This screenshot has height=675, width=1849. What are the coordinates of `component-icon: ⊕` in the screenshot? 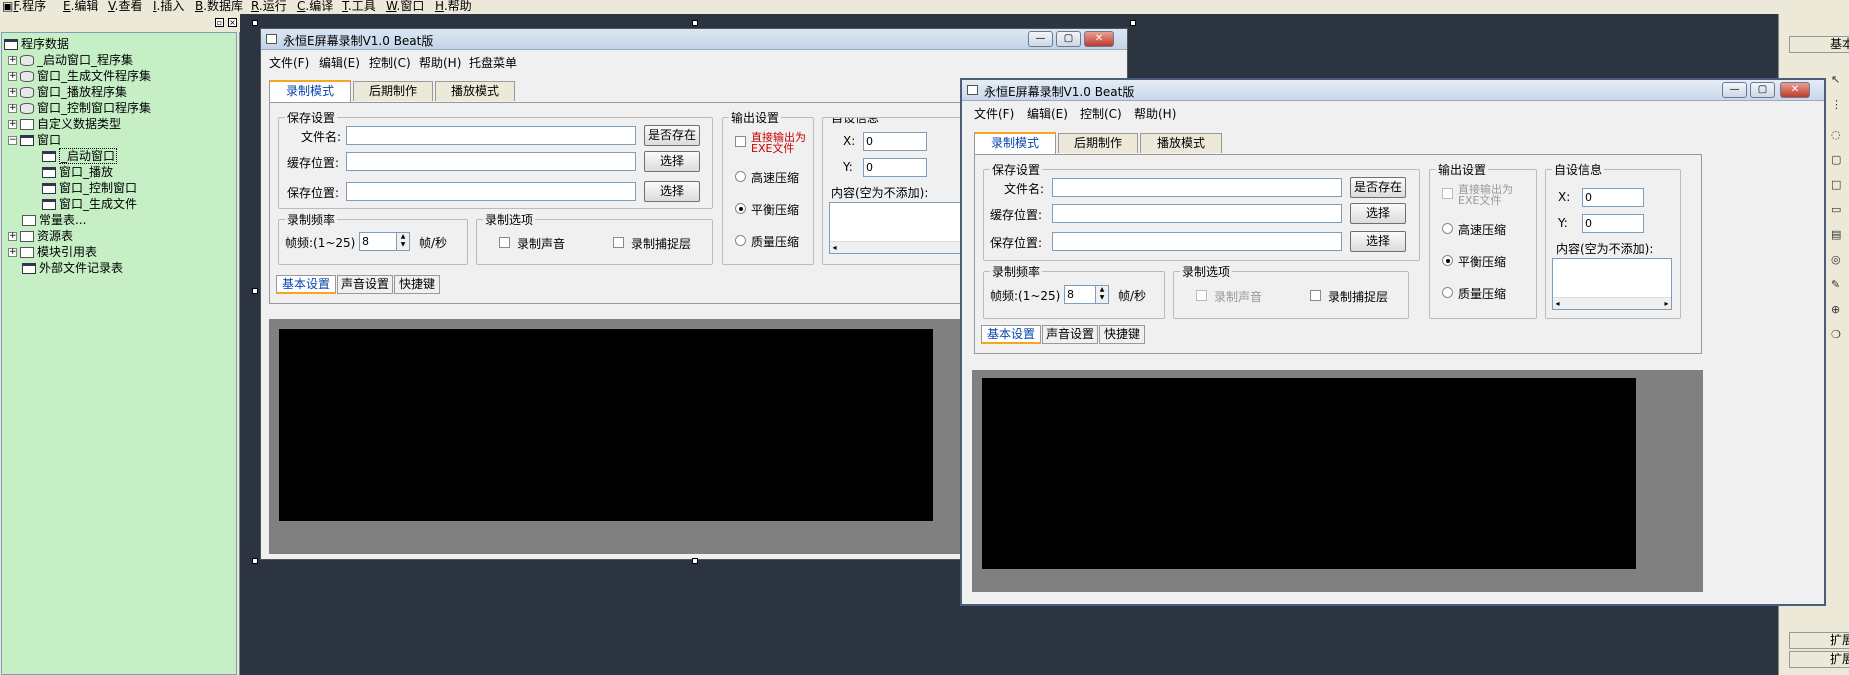 It's located at (1837, 310).